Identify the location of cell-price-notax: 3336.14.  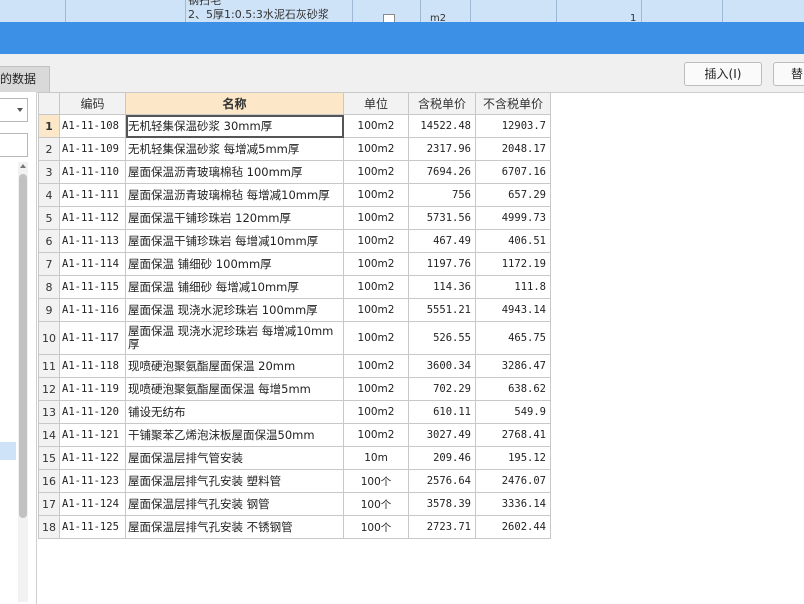
(513, 504).